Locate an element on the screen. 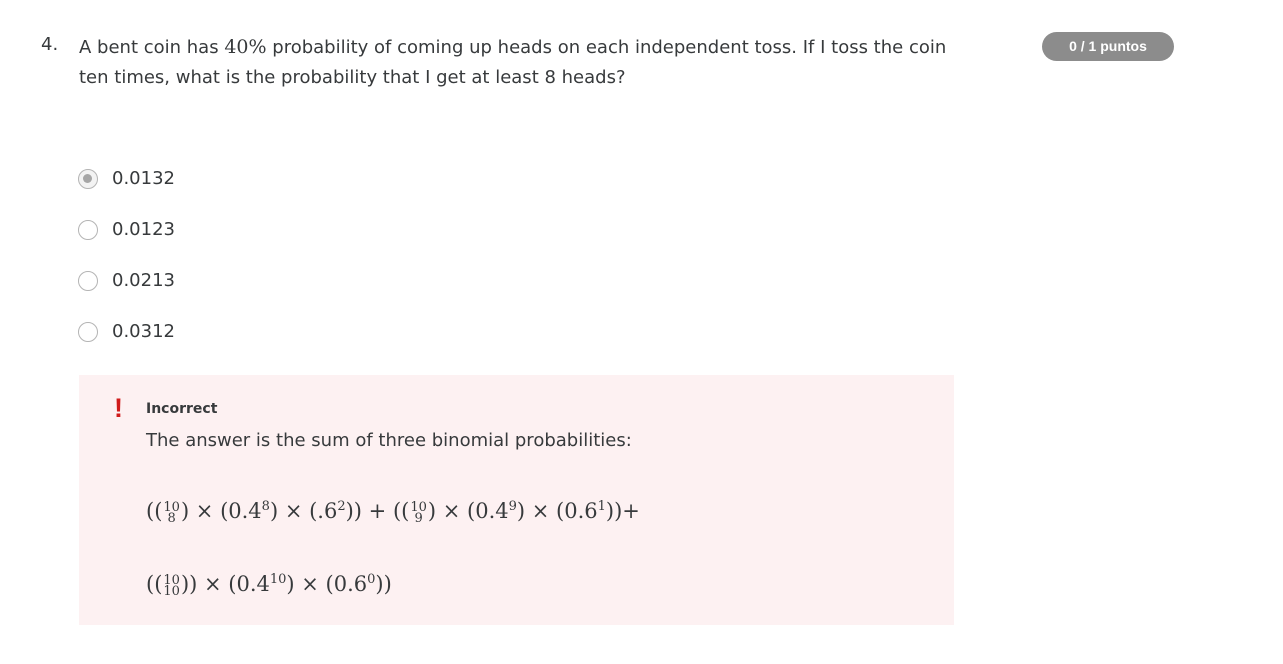 The width and height of the screenshot is (1283, 664). formula-text: )) is located at coordinates (383, 584).